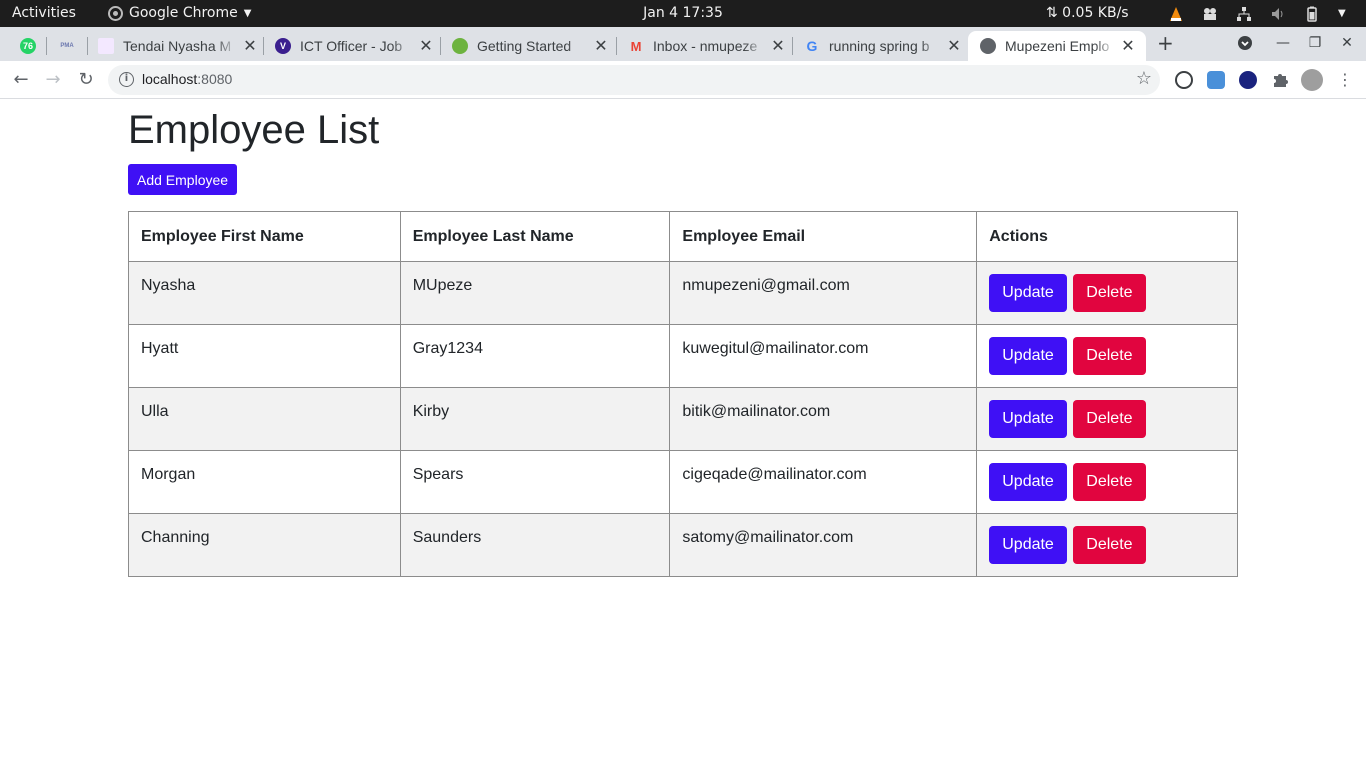 The image size is (1366, 768). What do you see at coordinates (524, 46) in the screenshot?
I see `tab-title: Getting Started` at bounding box center [524, 46].